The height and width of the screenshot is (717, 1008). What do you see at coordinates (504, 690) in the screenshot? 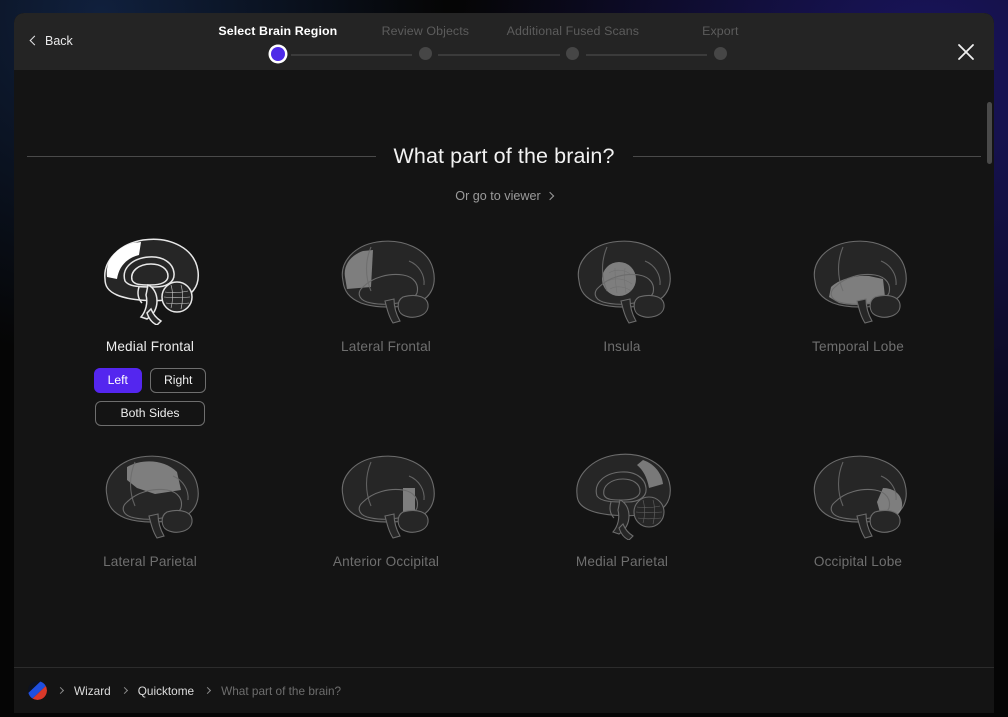
I see `breadcrumb-bar: Wizard Quicktome What part of the brain?` at bounding box center [504, 690].